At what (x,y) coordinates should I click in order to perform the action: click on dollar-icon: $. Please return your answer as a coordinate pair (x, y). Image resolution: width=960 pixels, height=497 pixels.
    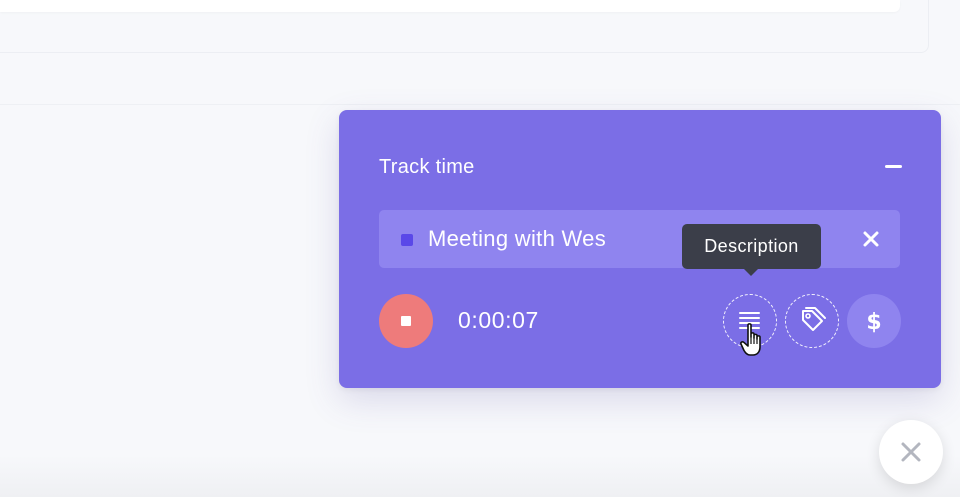
    Looking at the image, I should click on (873, 322).